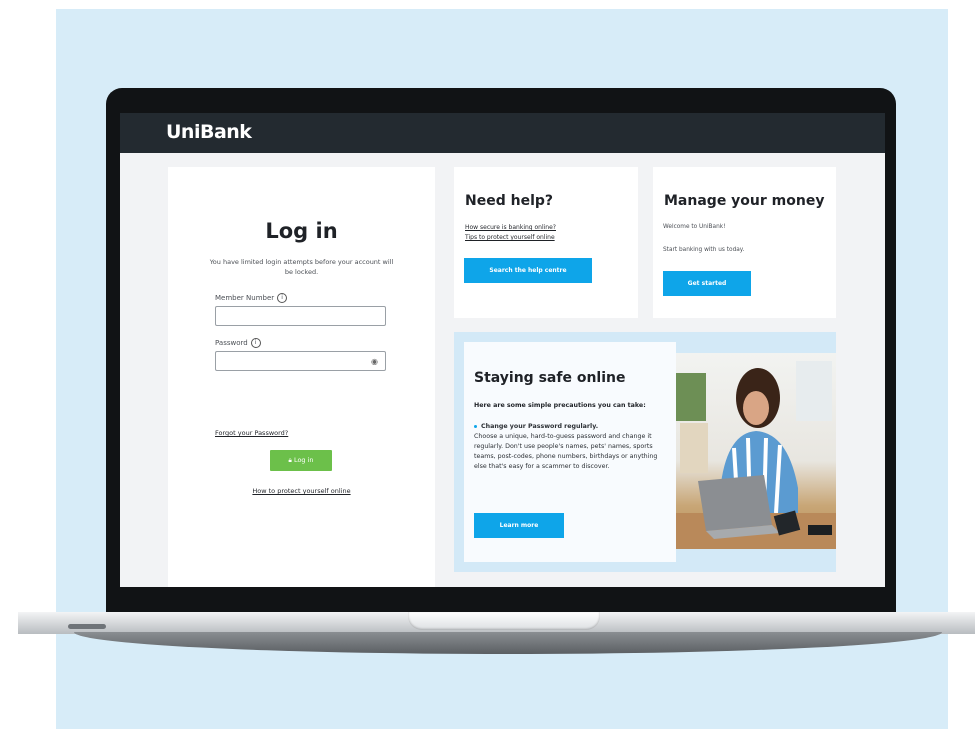  What do you see at coordinates (374, 362) in the screenshot?
I see `eye-icon: ◉` at bounding box center [374, 362].